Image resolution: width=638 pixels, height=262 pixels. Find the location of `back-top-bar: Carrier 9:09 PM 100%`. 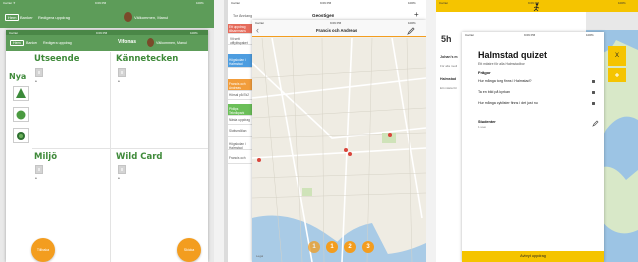

back-top-bar: Carrier 9:09 PM 100% is located at coordinates (537, 6).